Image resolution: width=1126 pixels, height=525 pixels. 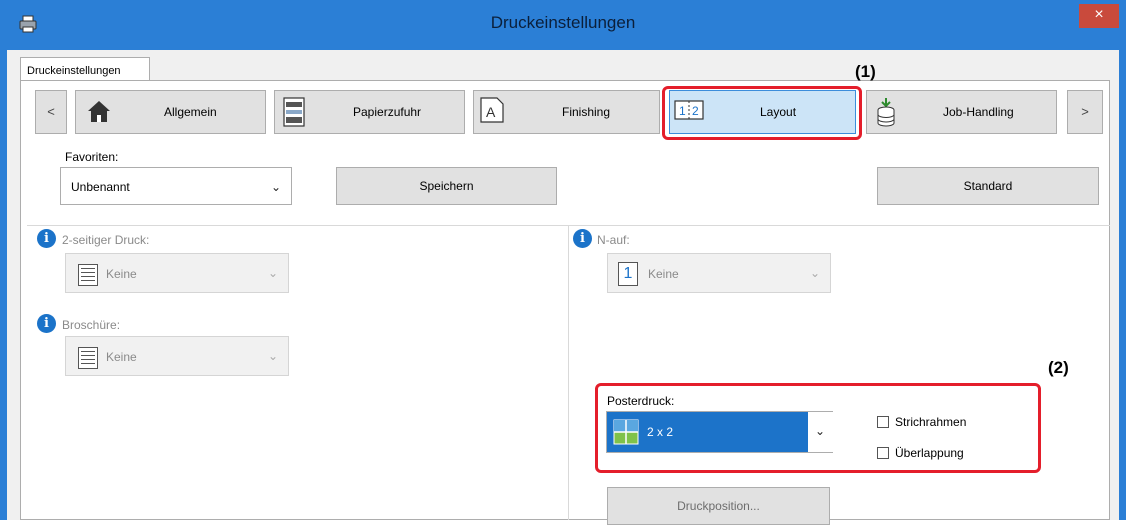 I want to click on nav-item-label: Job-Handling, so click(x=978, y=112).